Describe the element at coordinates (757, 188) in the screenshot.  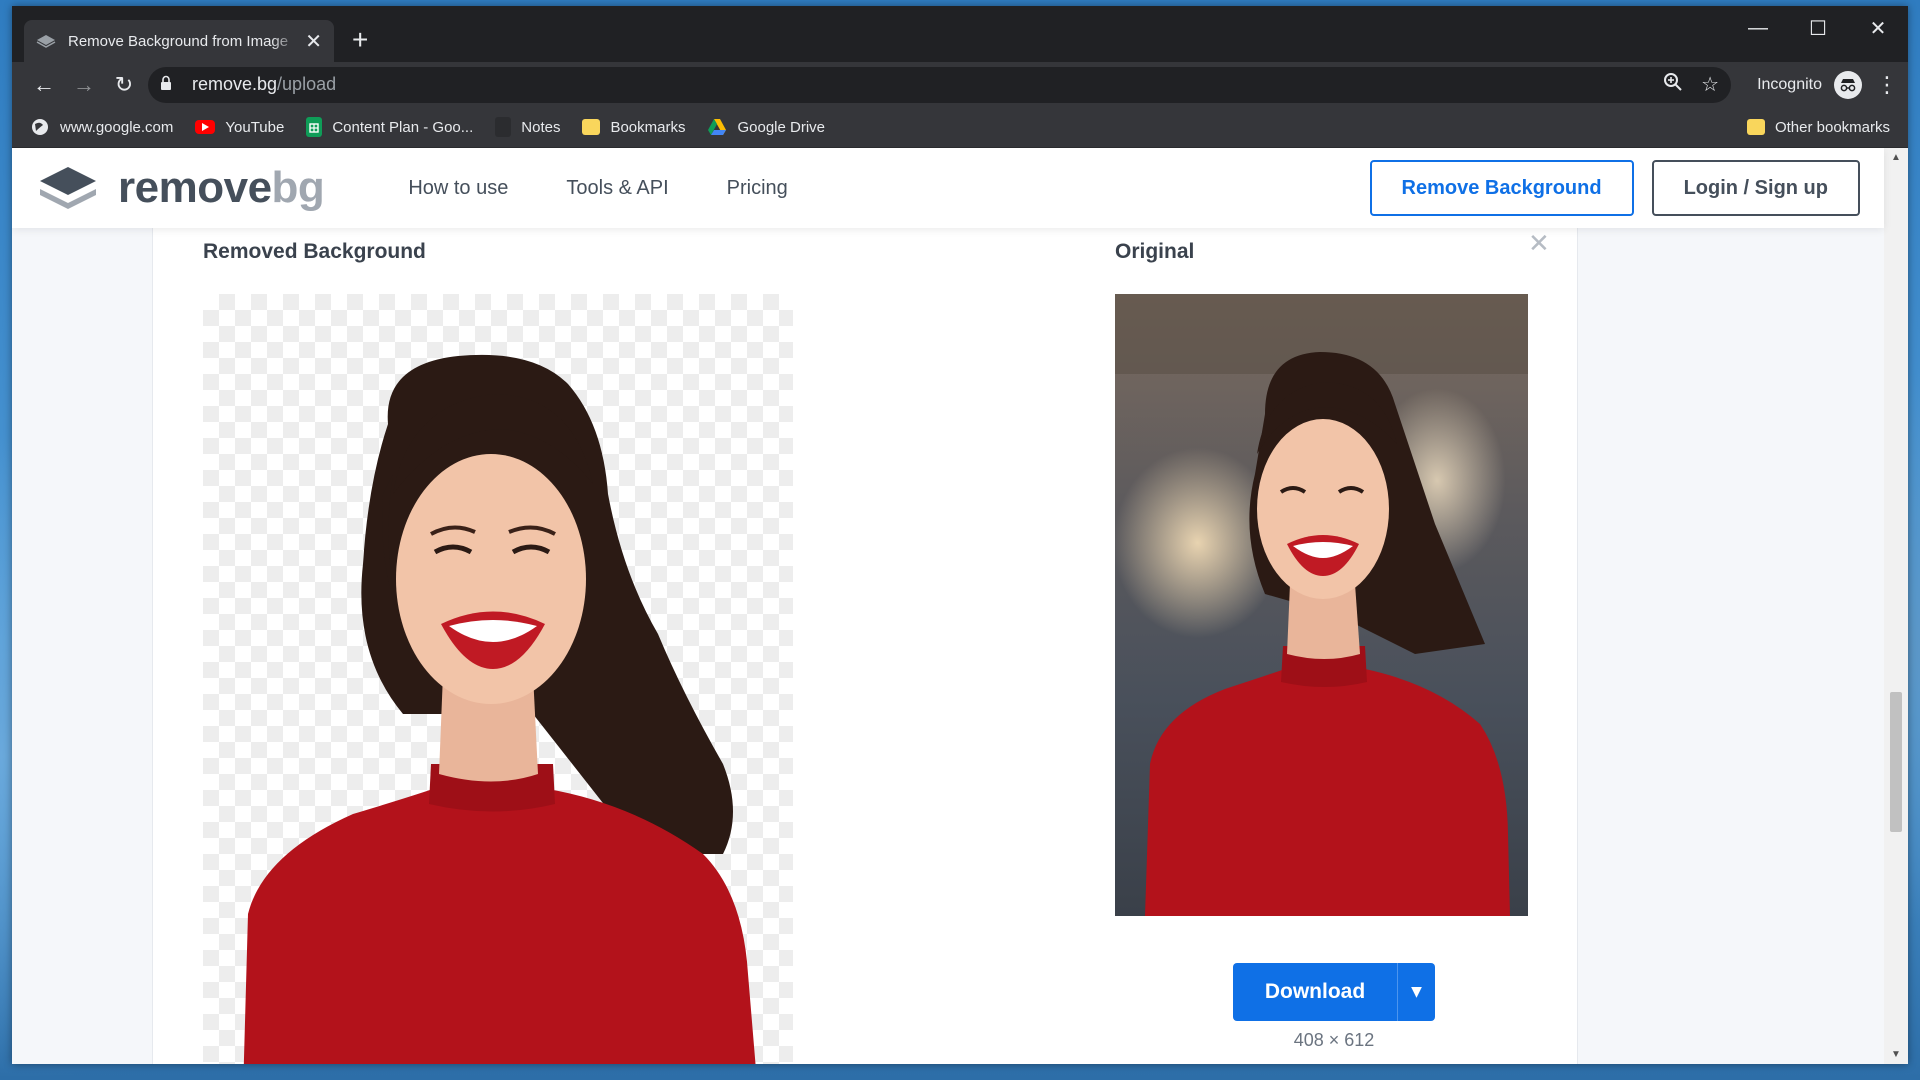
I see `nav-pricing: Pricing` at that location.